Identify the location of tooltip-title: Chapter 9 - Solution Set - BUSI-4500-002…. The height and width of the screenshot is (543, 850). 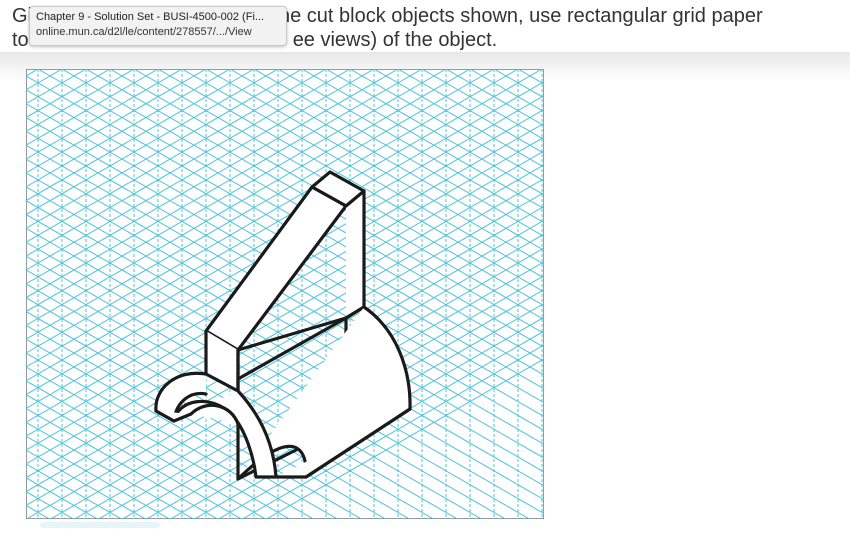
(150, 17).